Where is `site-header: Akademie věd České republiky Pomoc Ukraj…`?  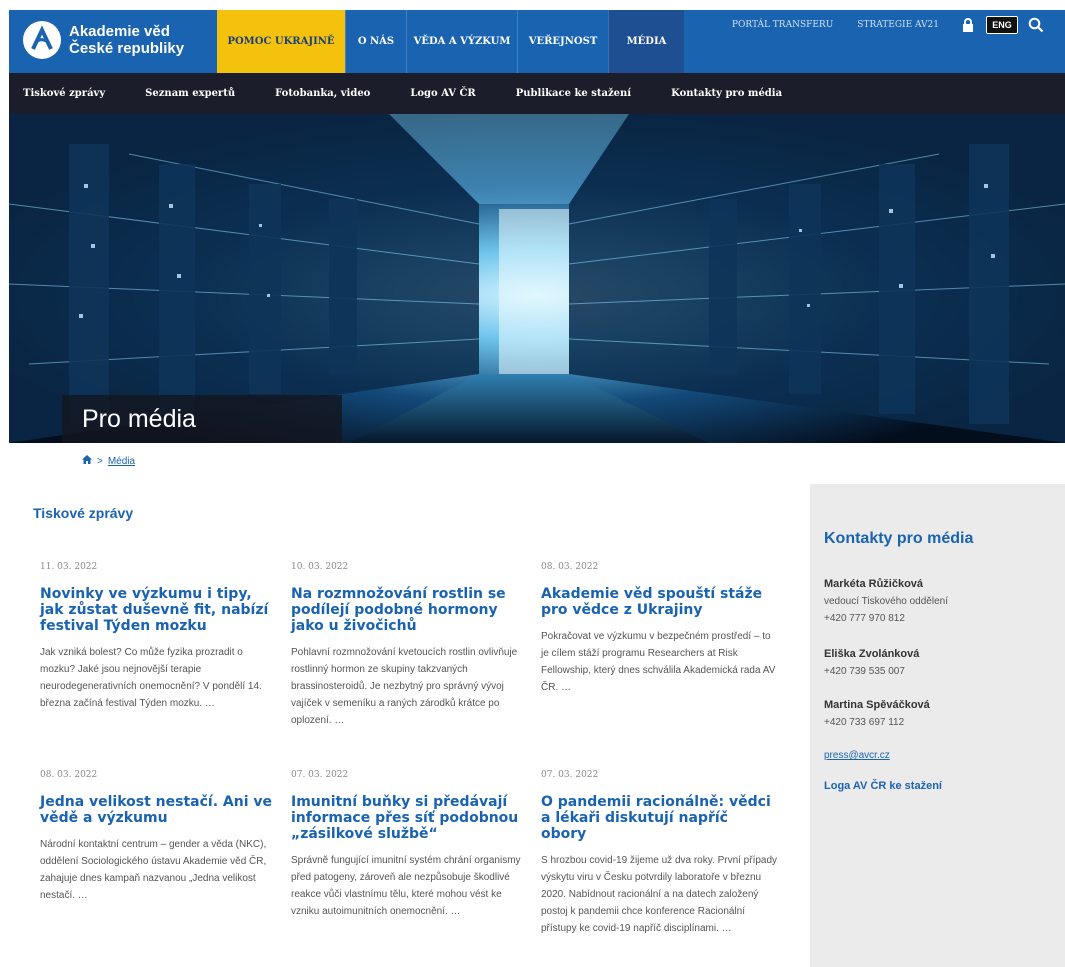 site-header: Akademie věd České republiky Pomoc Ukraj… is located at coordinates (537, 41).